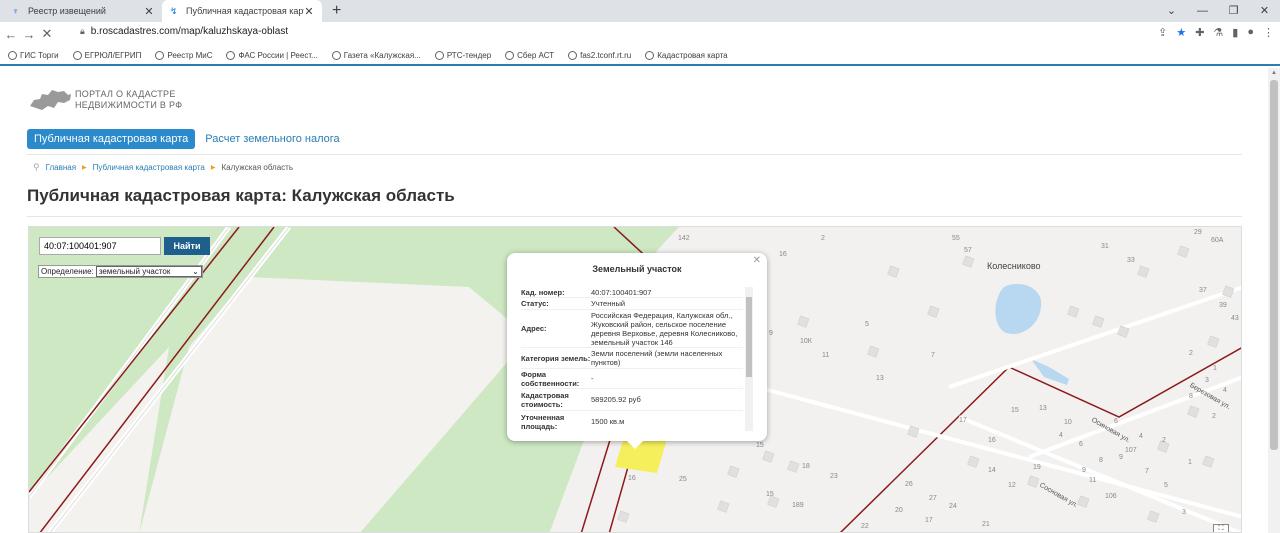 Image resolution: width=1280 pixels, height=533 pixels. What do you see at coordinates (1181, 32) in the screenshot?
I see `bookmark-star-icon: ★` at bounding box center [1181, 32].